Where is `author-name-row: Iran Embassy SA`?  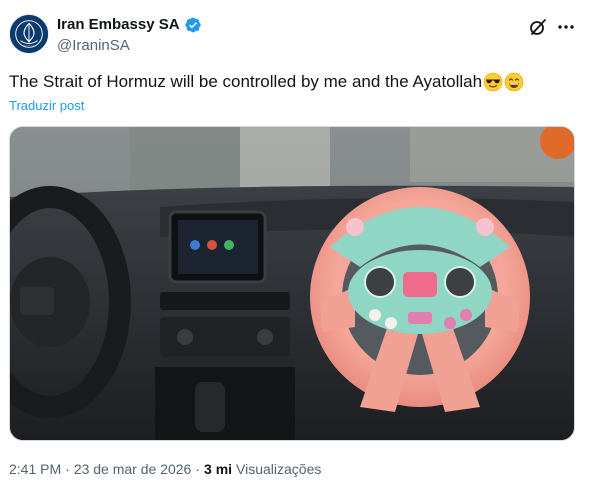 author-name-row: Iran Embassy SA is located at coordinates (129, 25).